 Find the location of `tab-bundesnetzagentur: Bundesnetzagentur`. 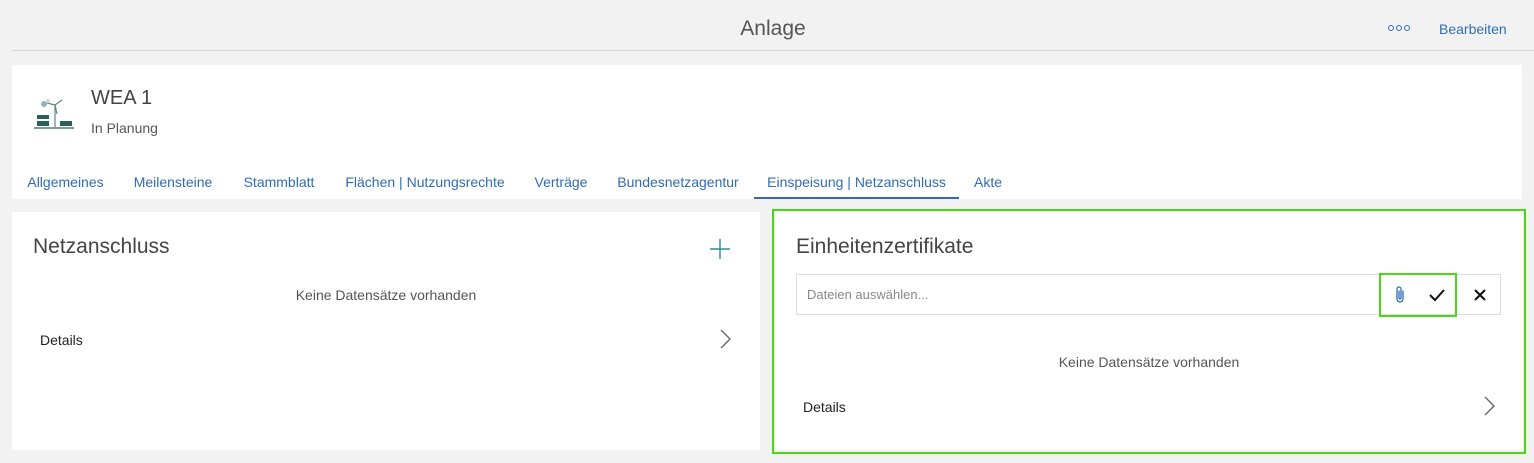

tab-bundesnetzagentur: Bundesnetzagentur is located at coordinates (678, 182).